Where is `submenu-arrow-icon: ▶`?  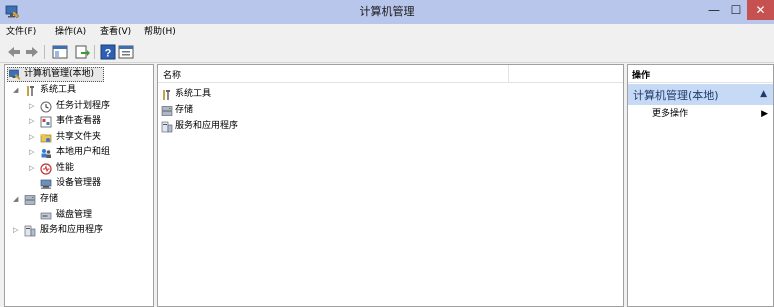 submenu-arrow-icon: ▶ is located at coordinates (764, 114).